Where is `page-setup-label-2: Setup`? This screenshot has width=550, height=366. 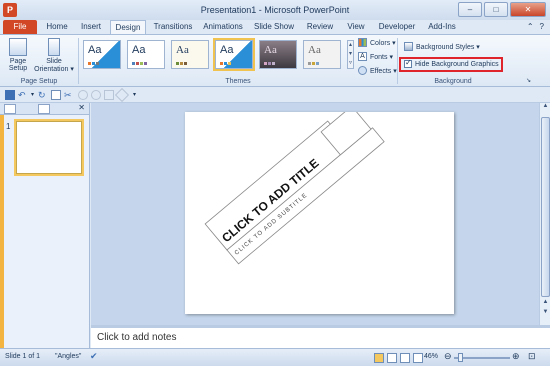
page-setup-label-2: Setup is located at coordinates (18, 68).